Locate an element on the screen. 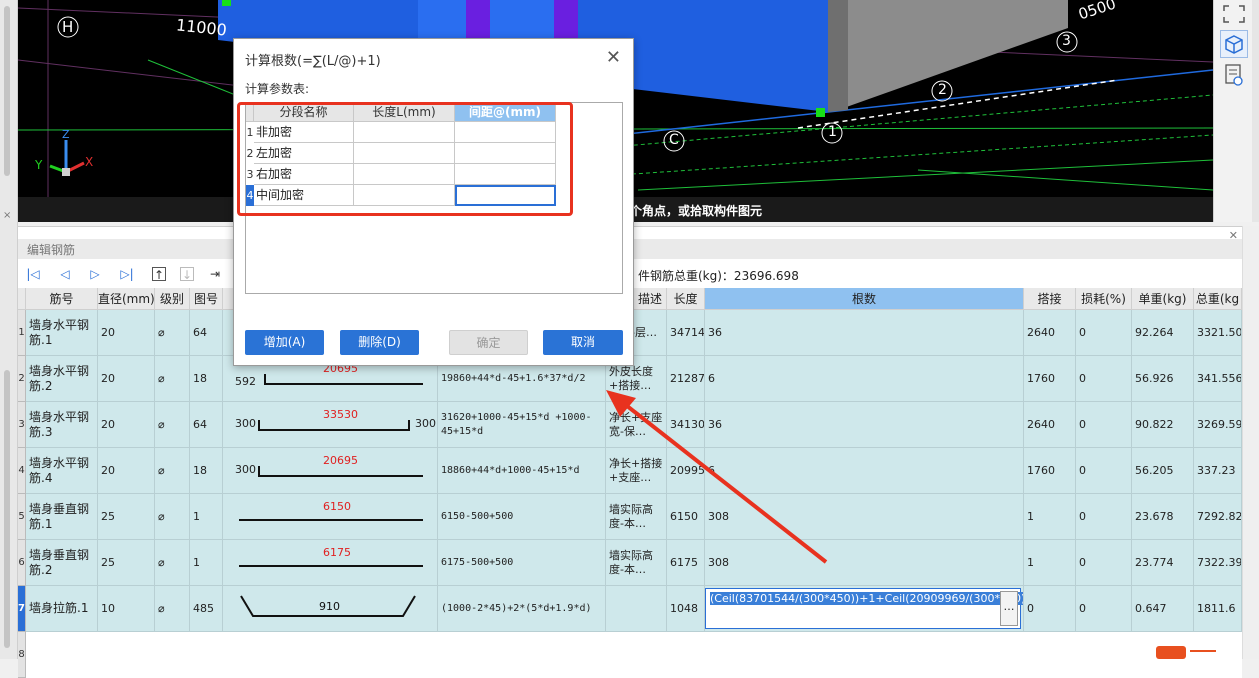 The width and height of the screenshot is (1259, 678). header-figure-no: 图号 is located at coordinates (206, 299).